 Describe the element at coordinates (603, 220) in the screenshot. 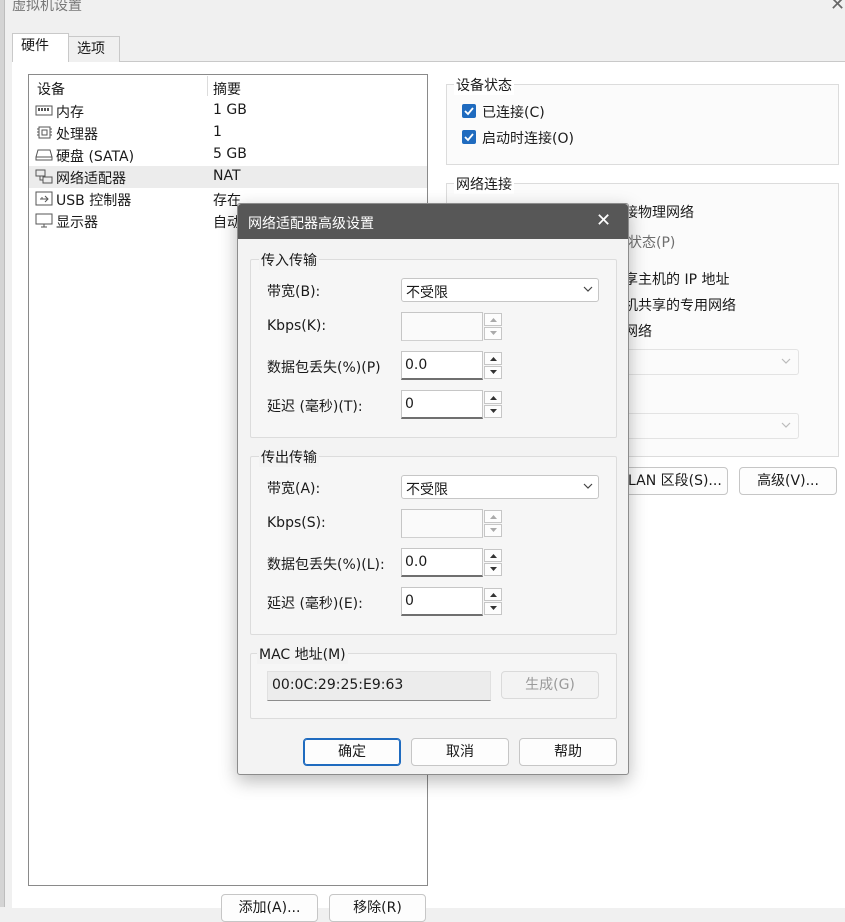

I see `close-icon: ✕` at that location.